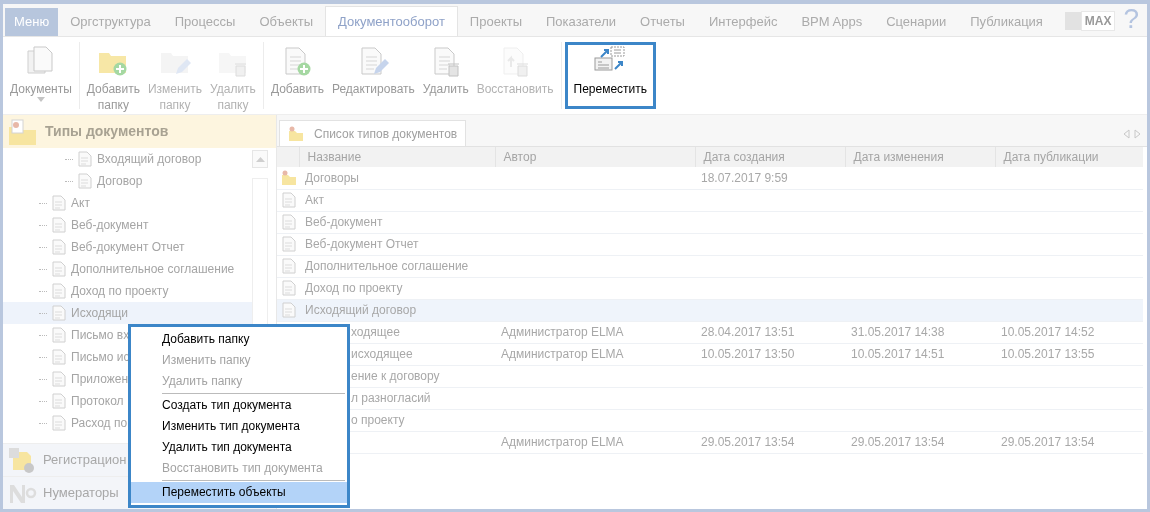  What do you see at coordinates (397, 178) in the screenshot?
I see `table-cell: Договоры` at bounding box center [397, 178].